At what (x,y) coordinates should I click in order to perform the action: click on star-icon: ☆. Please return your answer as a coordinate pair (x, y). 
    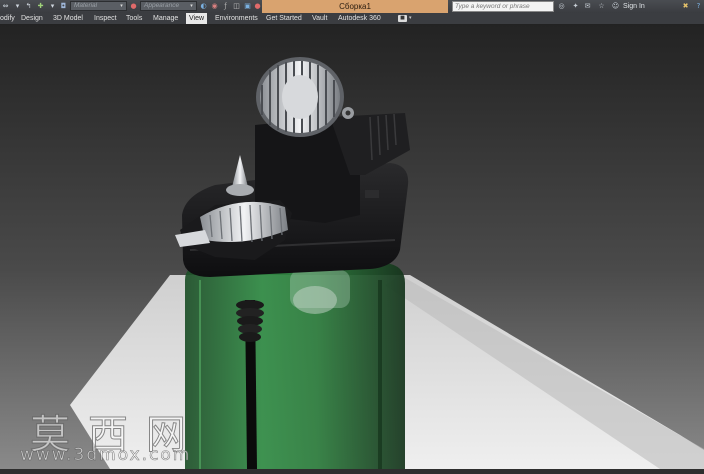
    Looking at the image, I should click on (601, 6).